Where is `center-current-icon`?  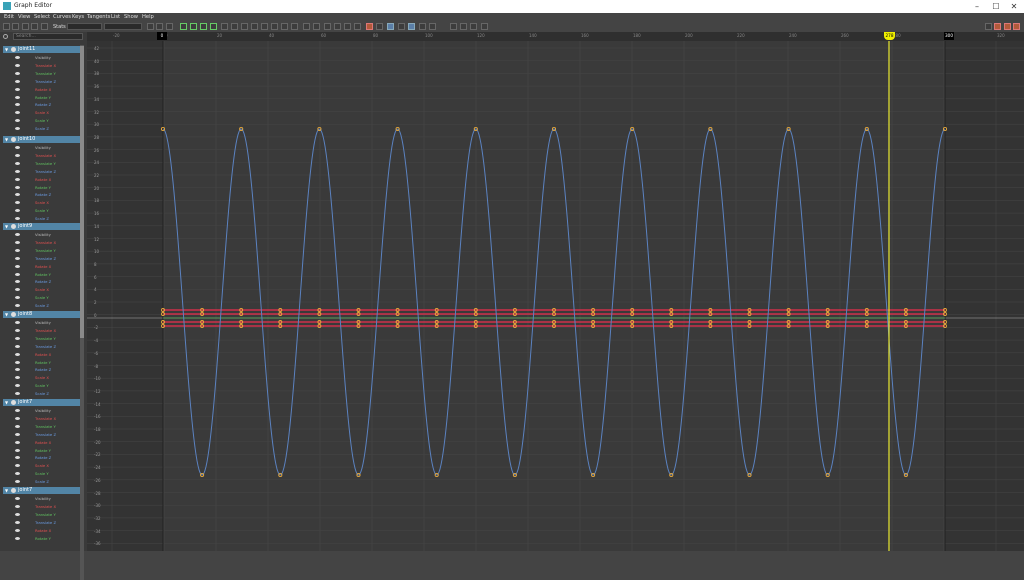
center-current-icon is located at coordinates (169, 26).